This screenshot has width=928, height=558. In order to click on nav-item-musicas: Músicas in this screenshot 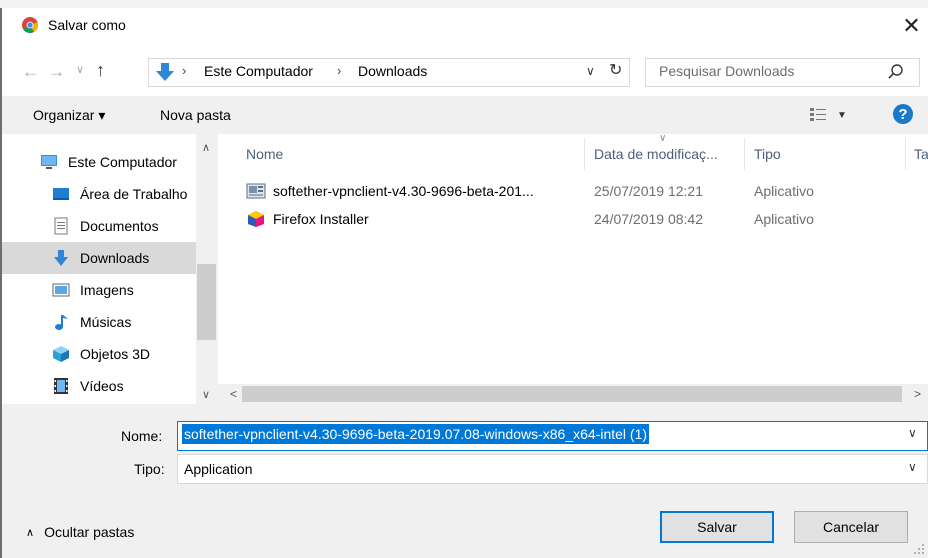, I will do `click(100, 322)`.